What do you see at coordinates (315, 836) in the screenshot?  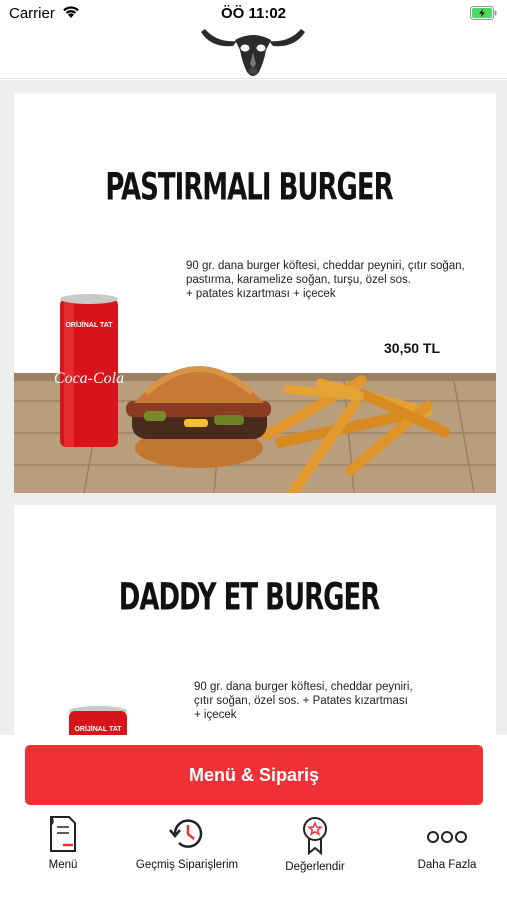 I see `award-badge-icon` at bounding box center [315, 836].